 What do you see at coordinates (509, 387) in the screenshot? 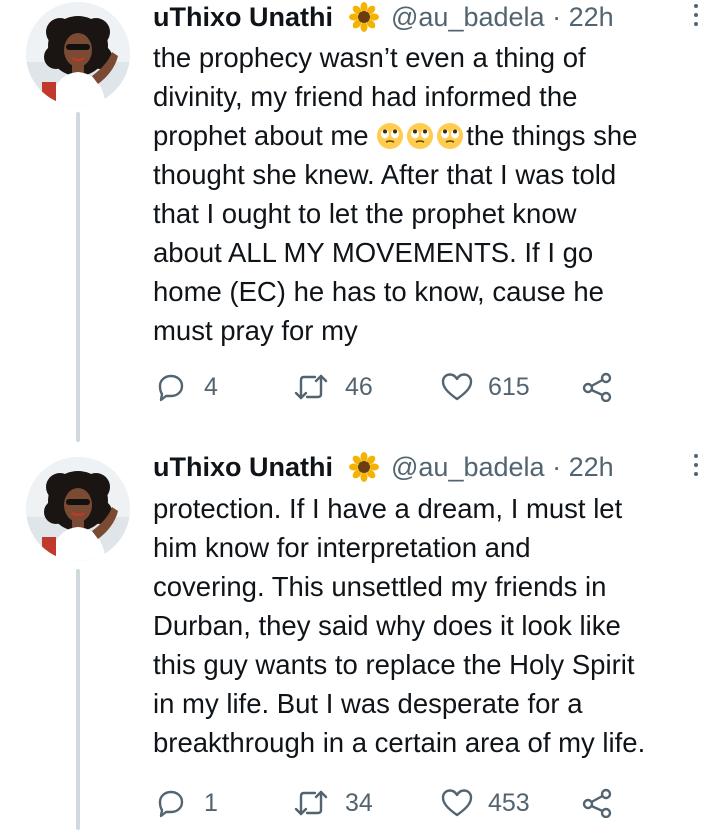
I see `like-count: 615` at bounding box center [509, 387].